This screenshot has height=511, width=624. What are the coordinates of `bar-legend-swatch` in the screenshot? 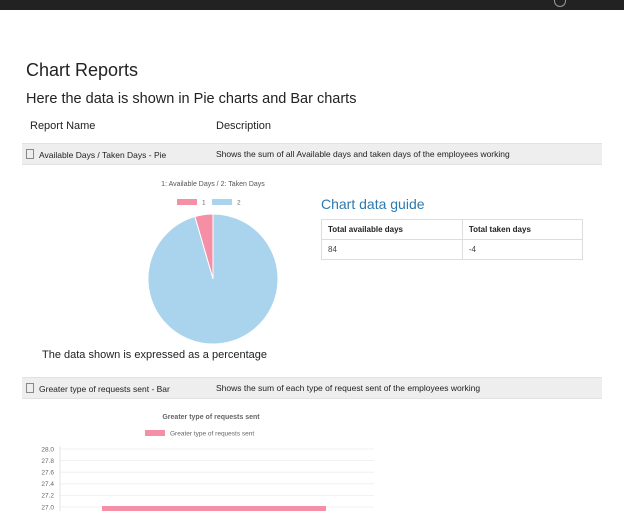 It's located at (155, 433).